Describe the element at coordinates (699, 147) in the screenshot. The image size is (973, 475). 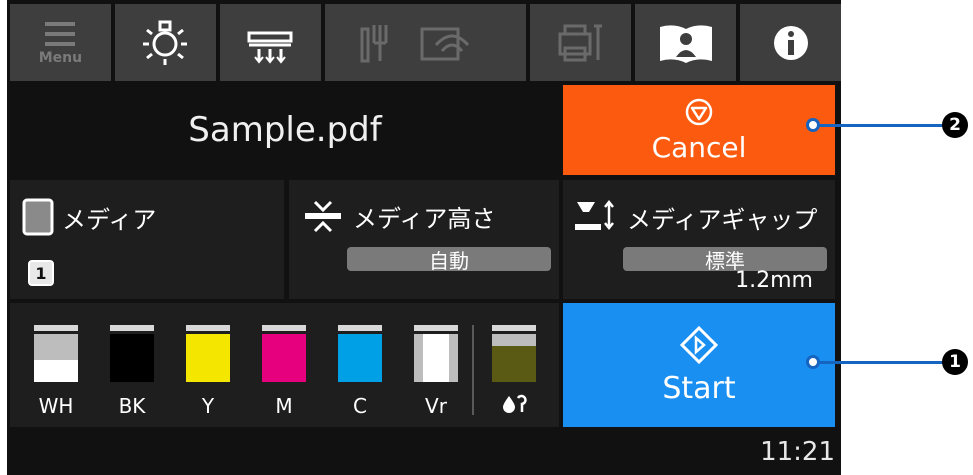
I see `cancel-label: Cancel` at that location.